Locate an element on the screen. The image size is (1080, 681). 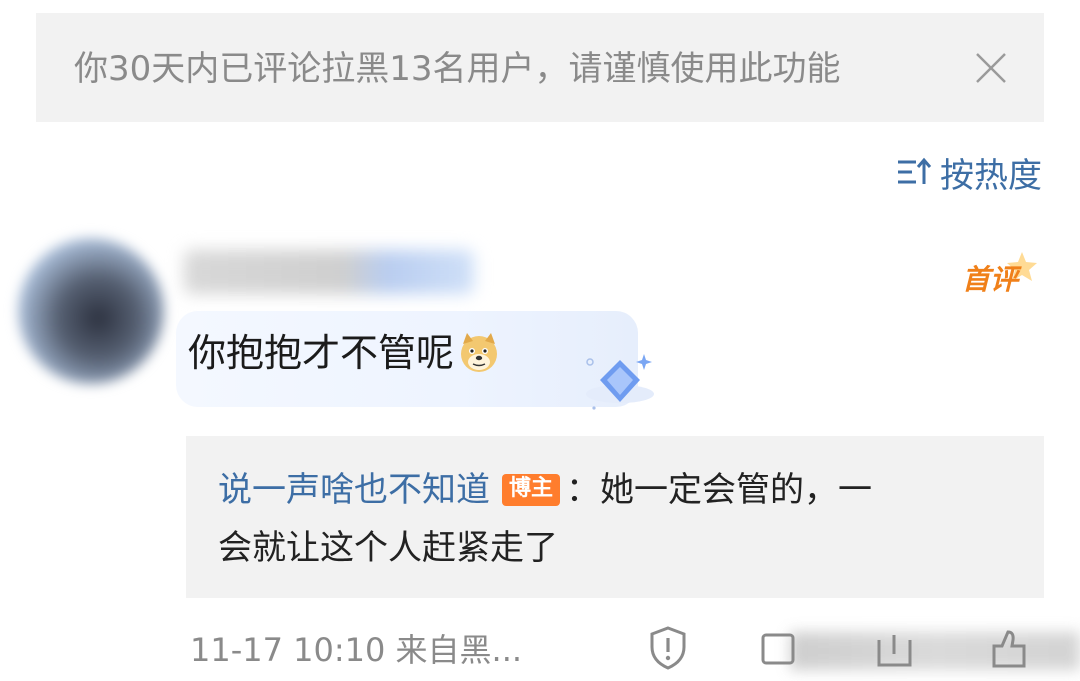
blogger-badge: 博主 is located at coordinates (531, 490).